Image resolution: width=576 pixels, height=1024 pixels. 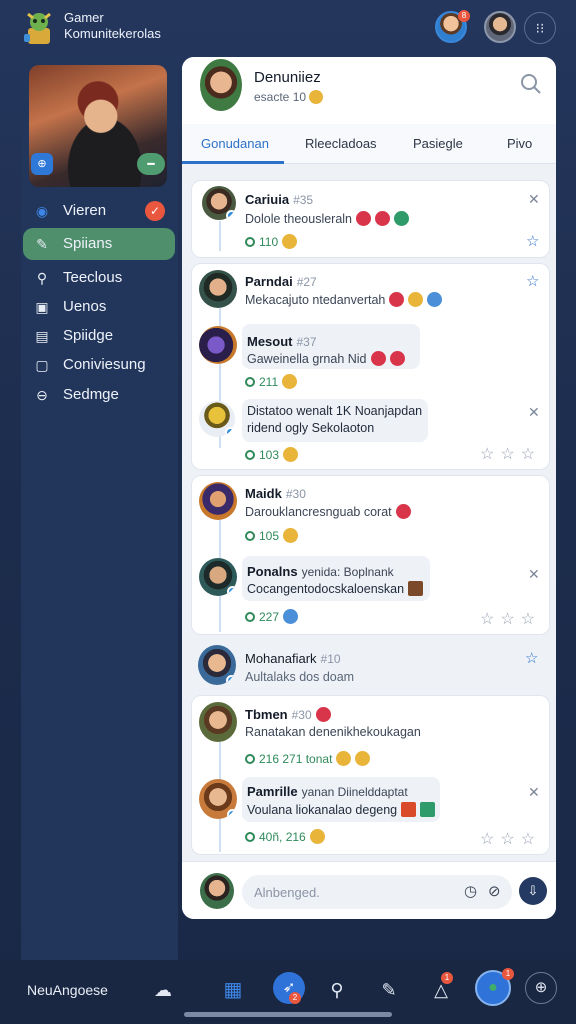 What do you see at coordinates (39, 27) in the screenshot?
I see `app-logo-icon` at bounding box center [39, 27].